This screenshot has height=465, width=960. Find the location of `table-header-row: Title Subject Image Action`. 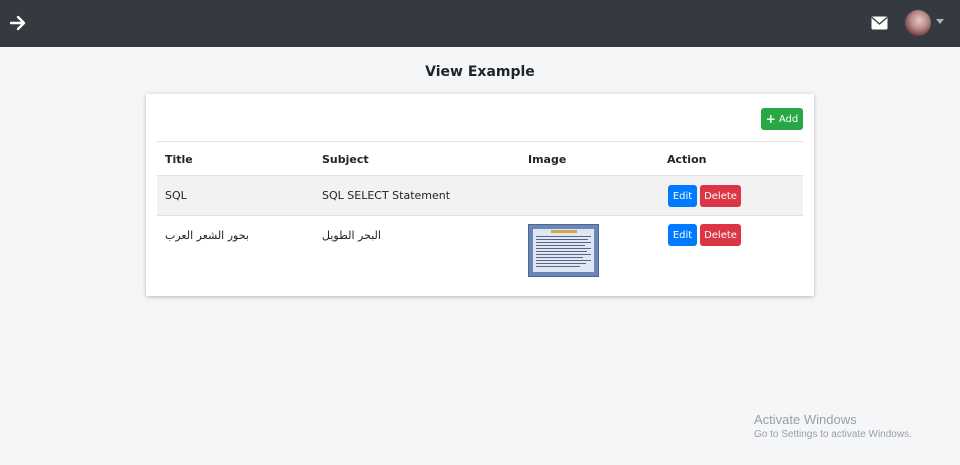

table-header-row: Title Subject Image Action is located at coordinates (480, 158).